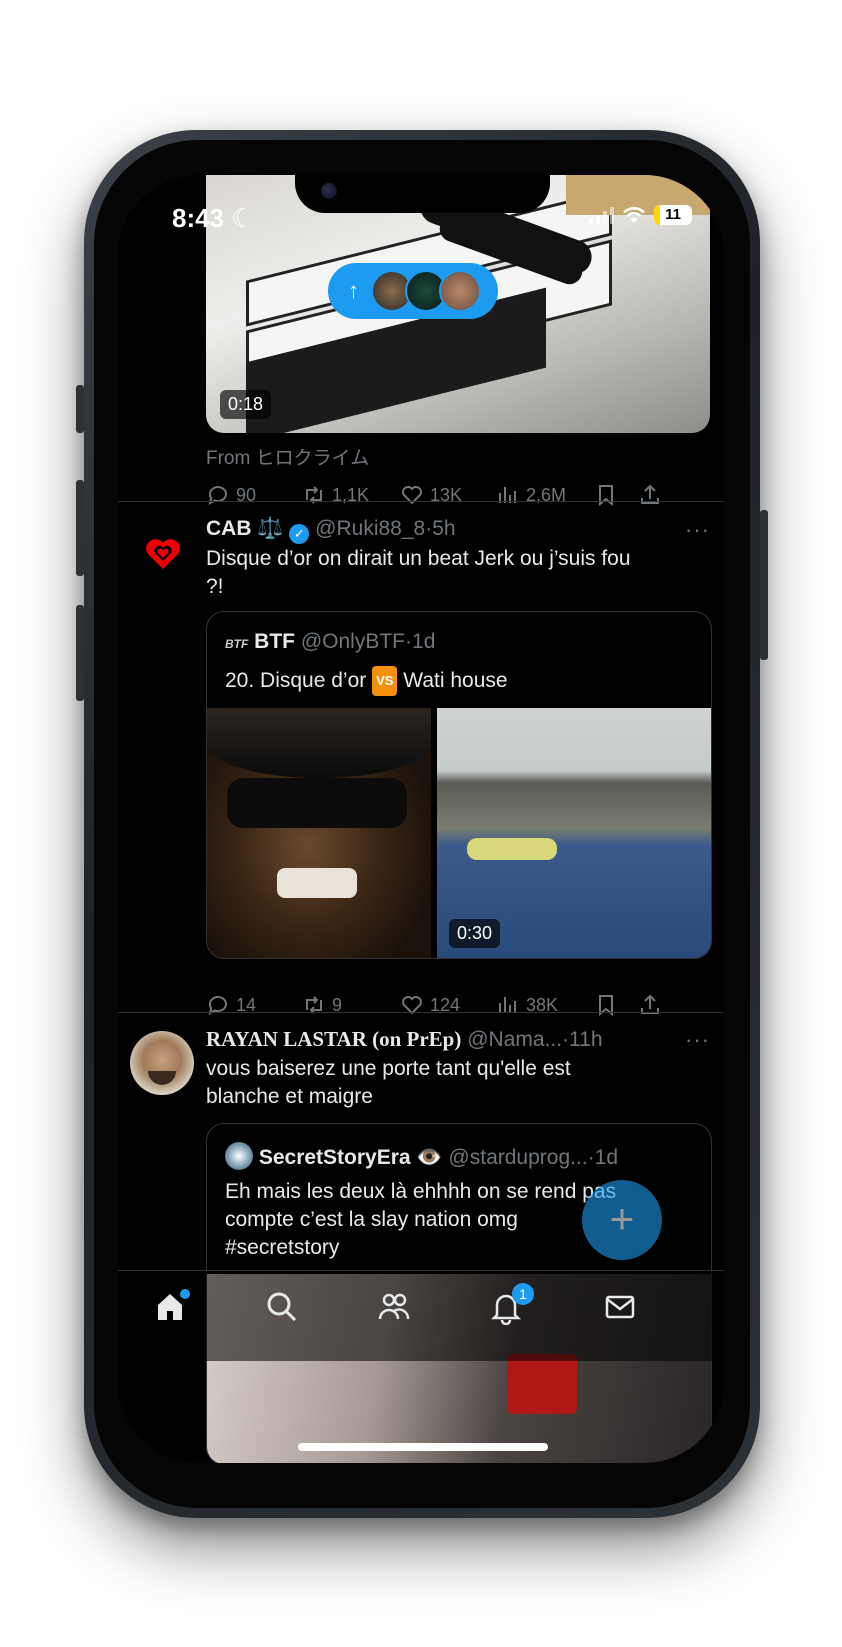  Describe the element at coordinates (601, 215) in the screenshot. I see `signal-icon` at that location.